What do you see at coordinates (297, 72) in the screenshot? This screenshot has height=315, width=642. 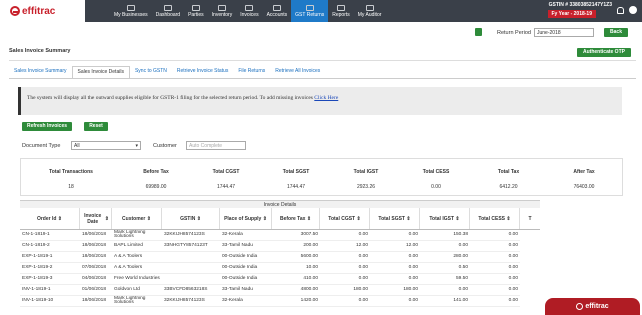 I see `tab-retrieve-all-invoices: Retrieve All Invoices` at bounding box center [297, 72].